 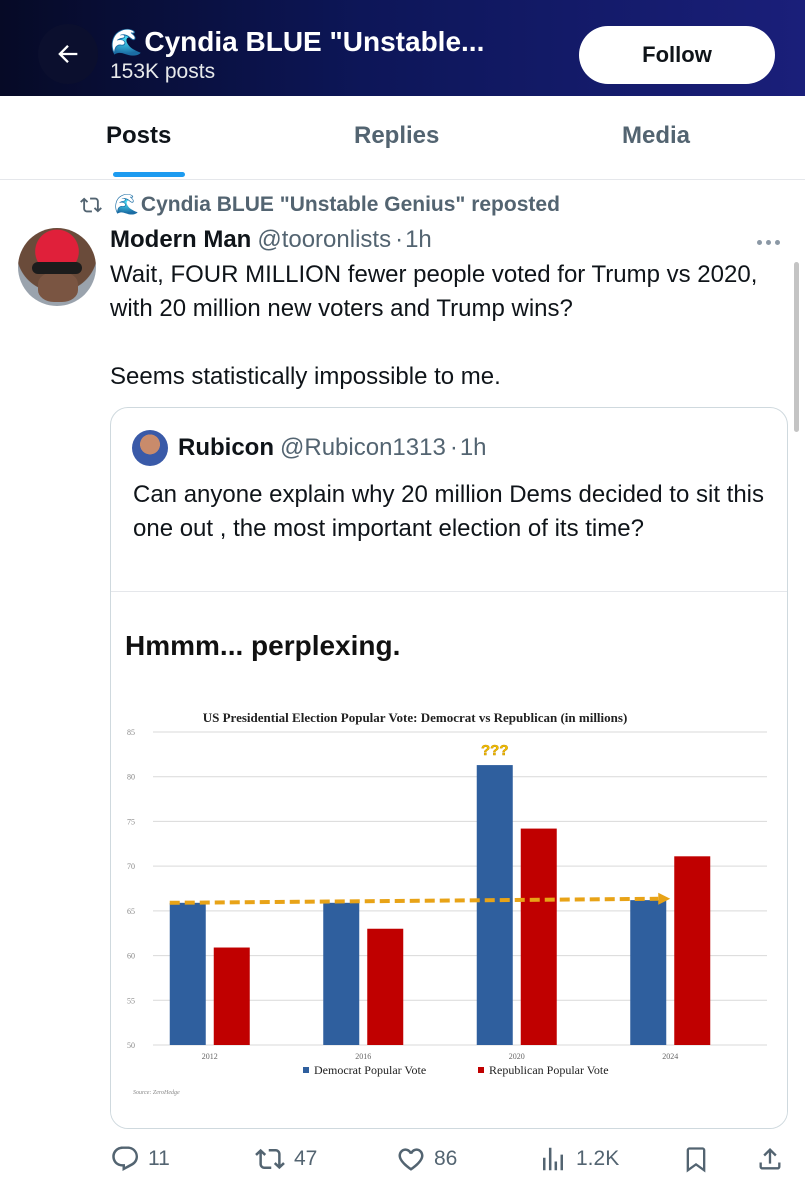 I want to click on repost-button: 47, so click(x=285, y=1159).